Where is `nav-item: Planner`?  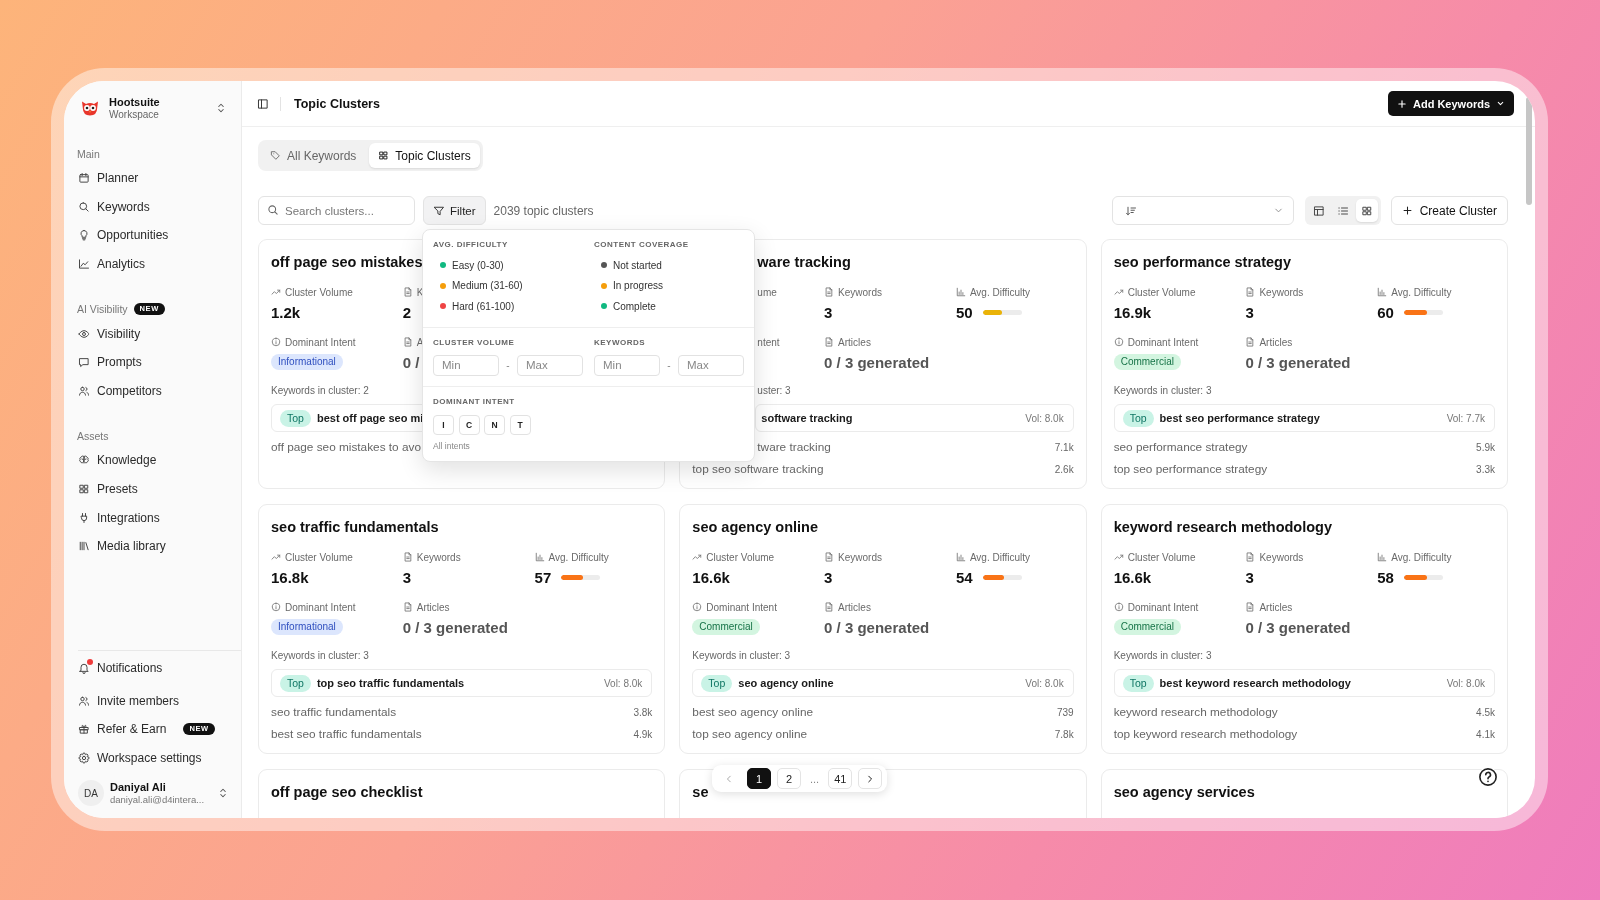 nav-item: Planner is located at coordinates (148, 178).